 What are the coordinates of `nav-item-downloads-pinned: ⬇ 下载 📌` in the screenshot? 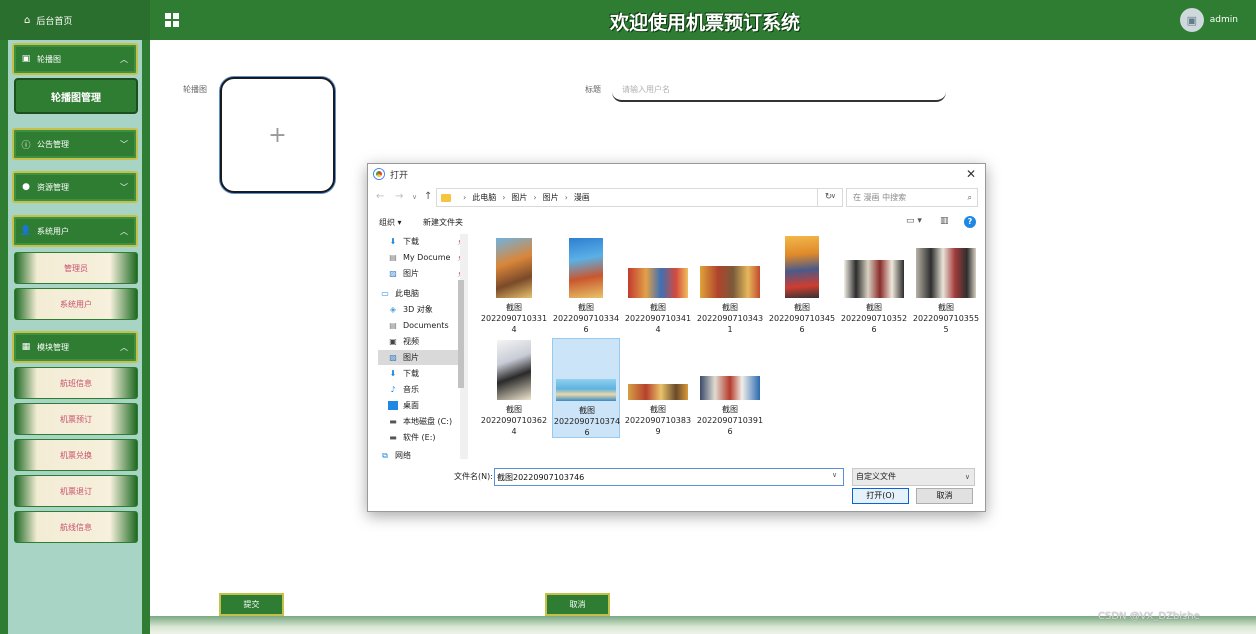 It's located at (423, 241).